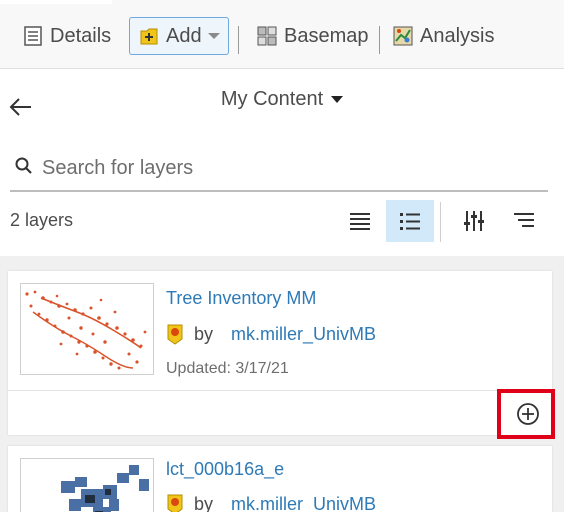 Image resolution: width=564 pixels, height=512 pixels. What do you see at coordinates (282, 222) in the screenshot?
I see `results-toolbar: 2 layers` at bounding box center [282, 222].